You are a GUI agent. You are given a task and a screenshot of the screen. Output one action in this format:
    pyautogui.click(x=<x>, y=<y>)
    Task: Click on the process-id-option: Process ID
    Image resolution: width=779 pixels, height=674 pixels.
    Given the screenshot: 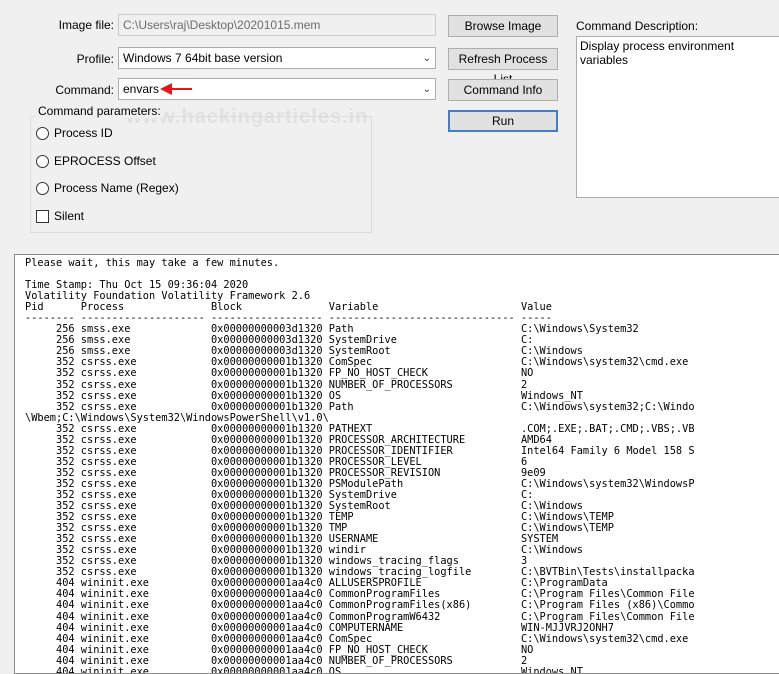 What is the action you would take?
    pyautogui.click(x=74, y=133)
    